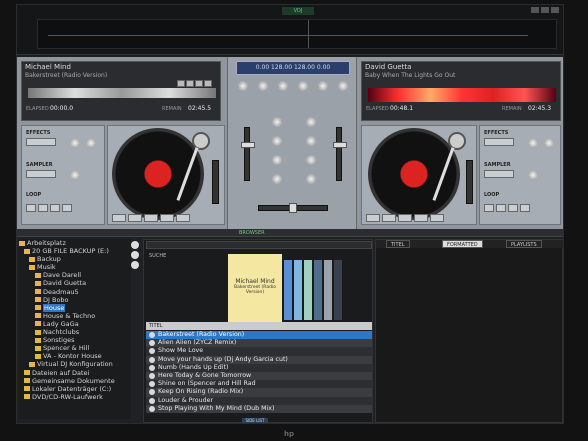 This screenshot has width=588, height=441. What do you see at coordinates (259, 351) in the screenshot?
I see `track-row: Show Me Love` at bounding box center [259, 351].